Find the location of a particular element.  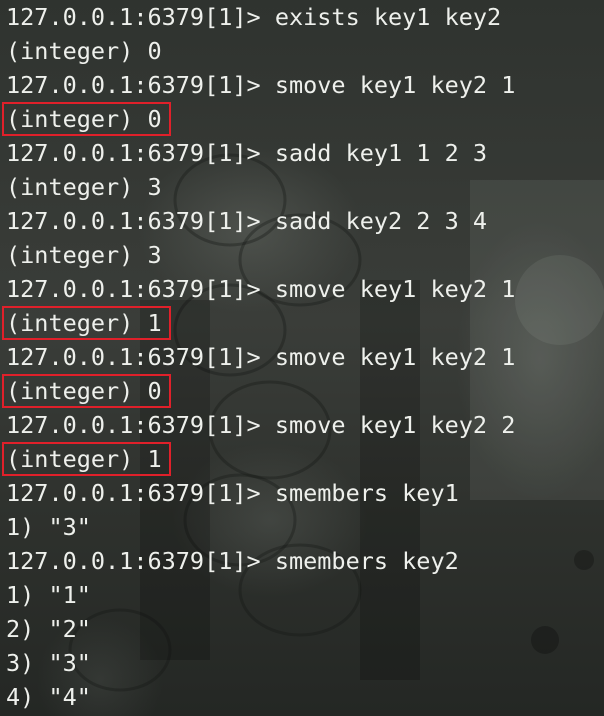

command-text: sadd key1 1 2 3 is located at coordinates (381, 153).